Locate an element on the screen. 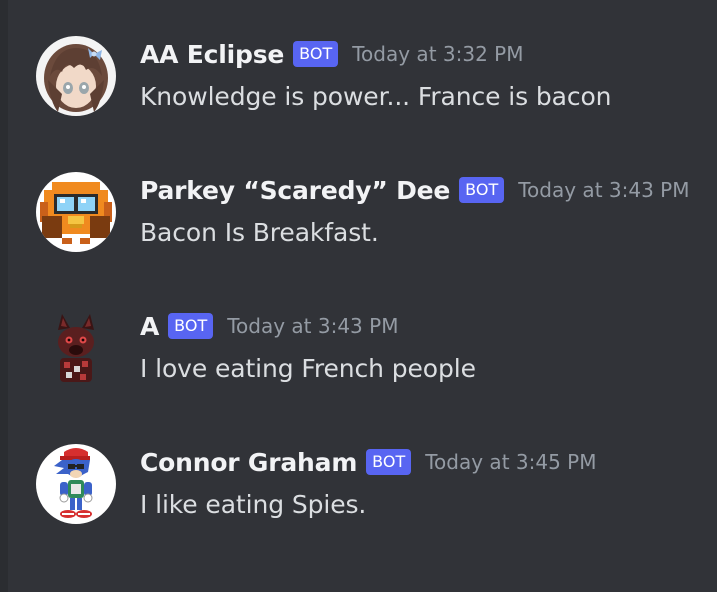  username: A is located at coordinates (149, 326).